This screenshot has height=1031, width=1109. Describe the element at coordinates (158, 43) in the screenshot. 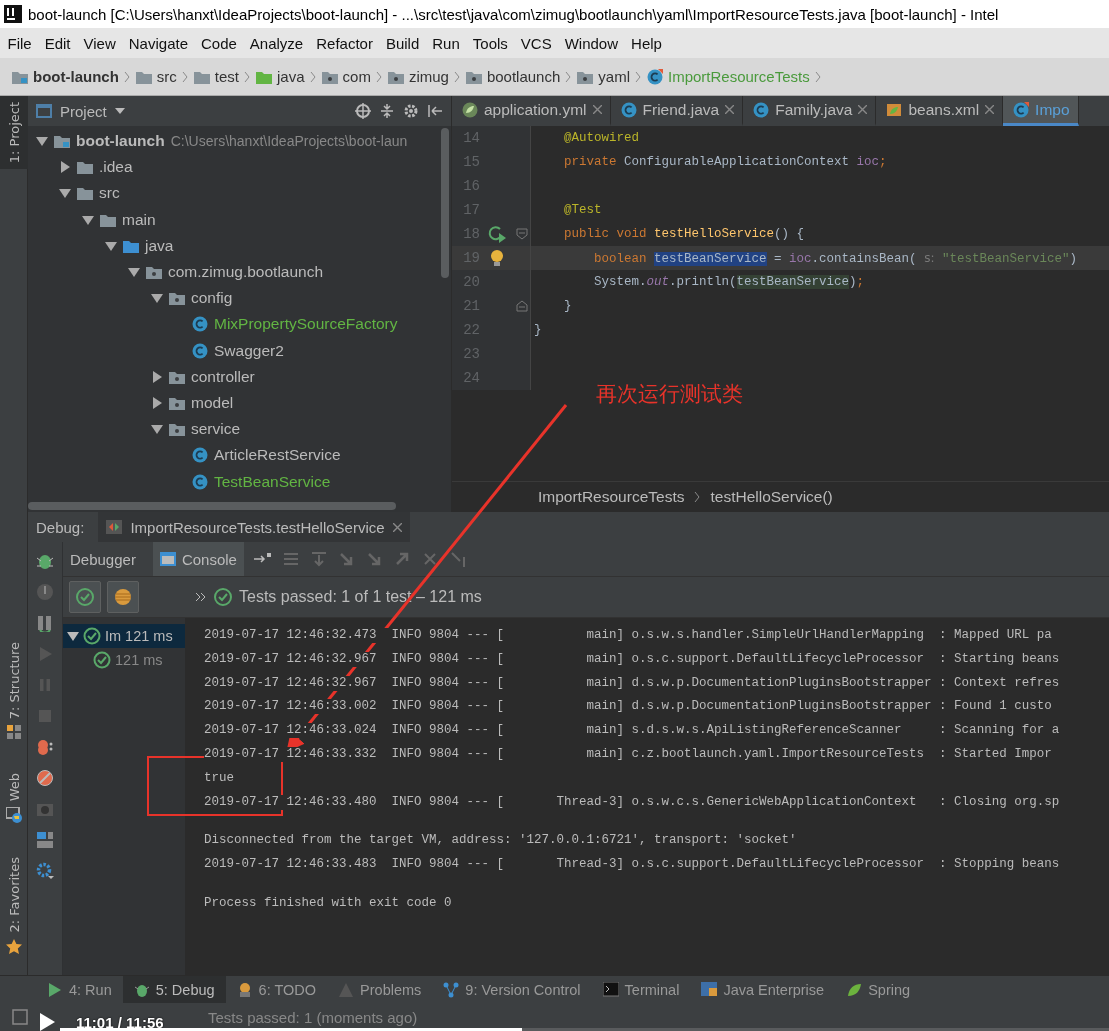

I see `menu-item: Navigate` at that location.